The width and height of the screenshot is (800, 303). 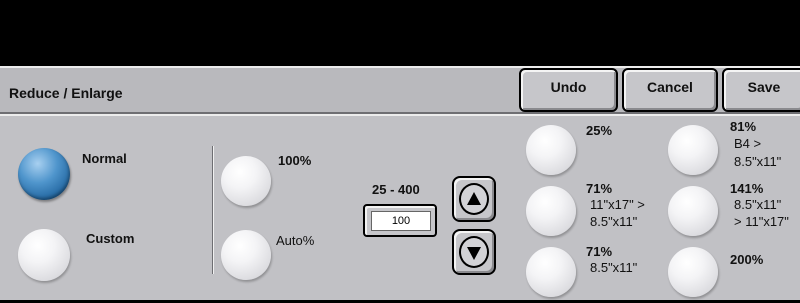 I want to click on preset-81-label: 81%, so click(x=743, y=126).